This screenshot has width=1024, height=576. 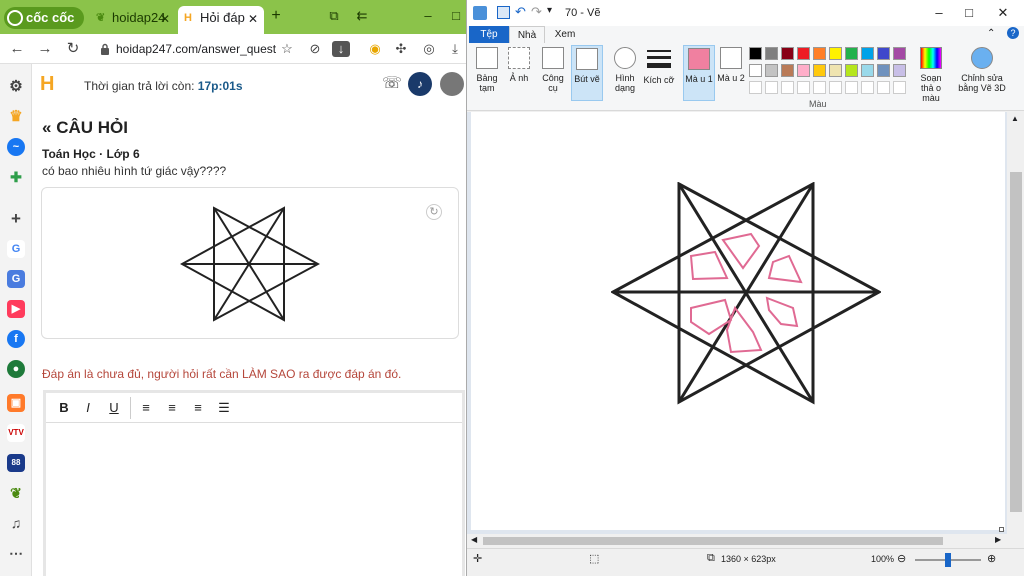 I want to click on undo-icon: ↶, so click(x=520, y=12).